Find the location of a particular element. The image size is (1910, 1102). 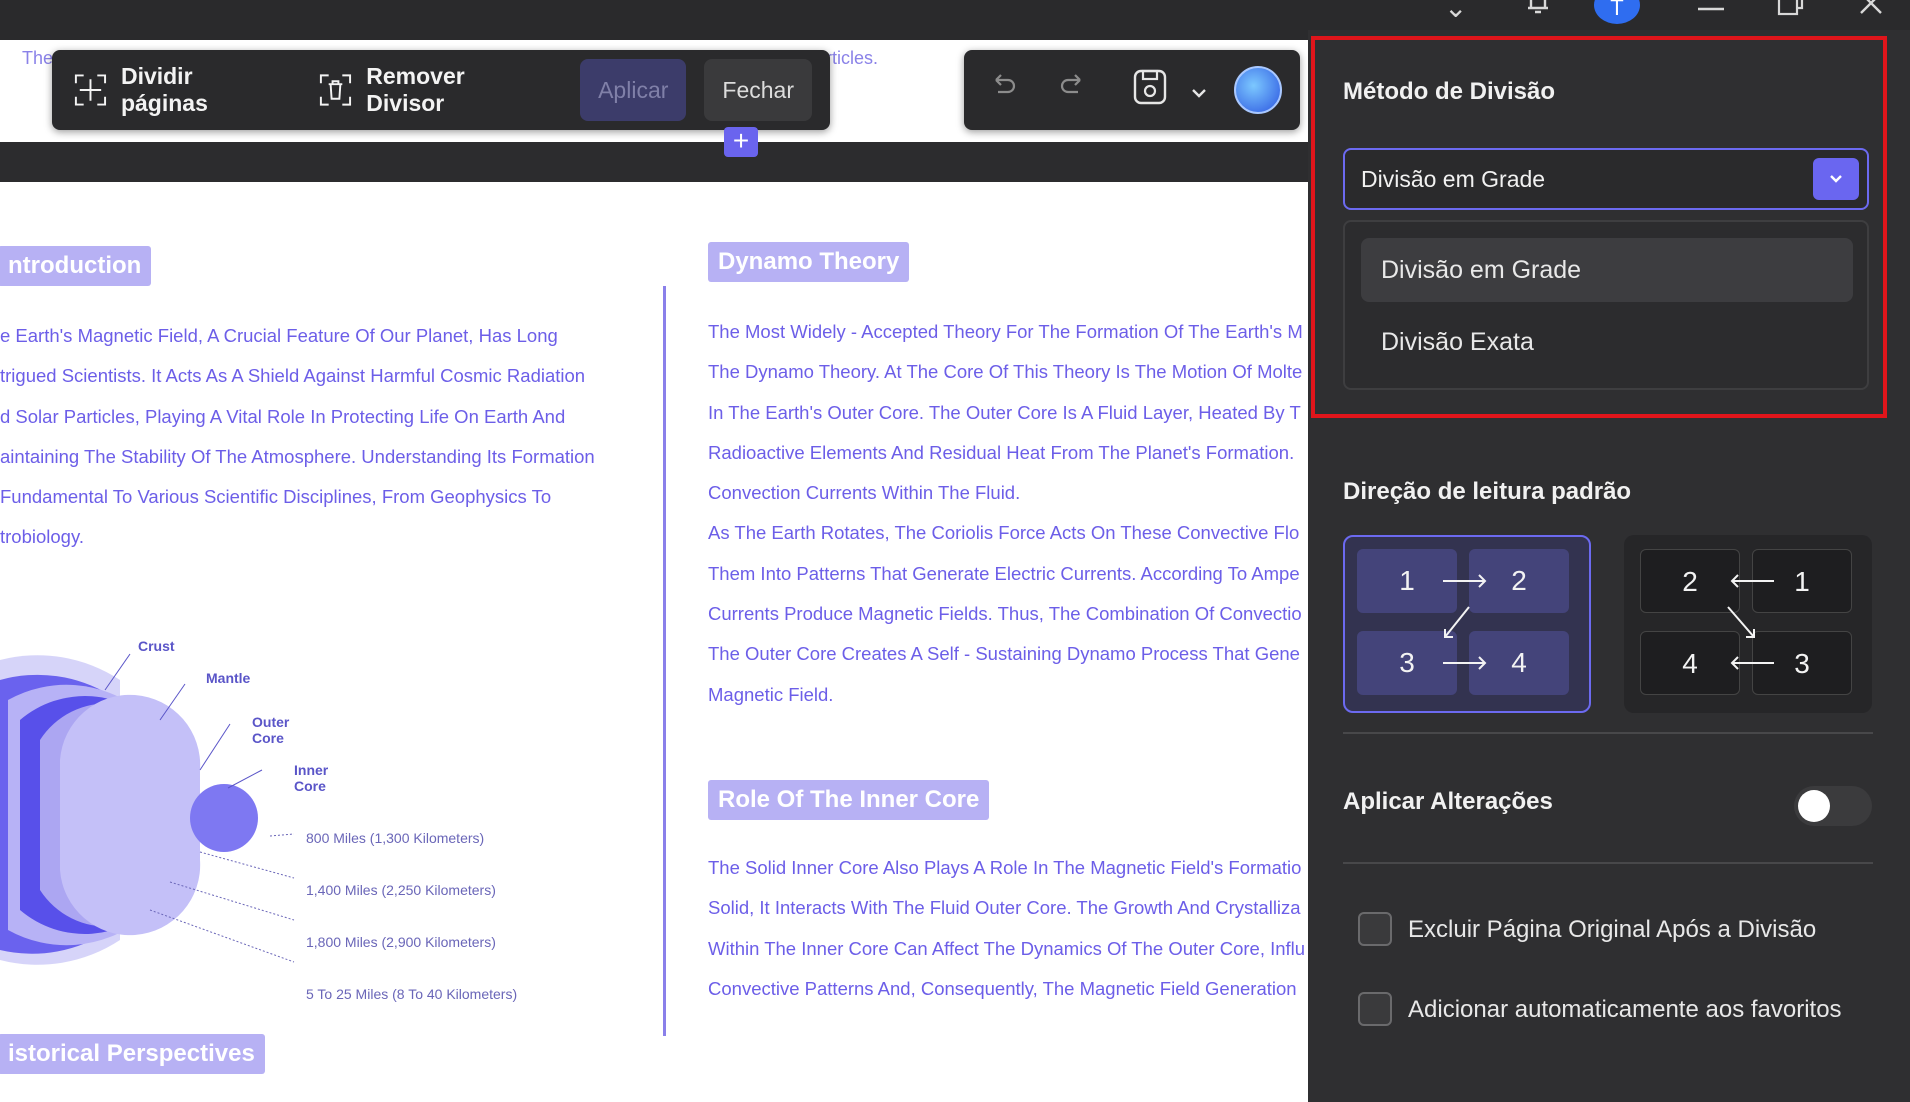

close-button: Fechar is located at coordinates (758, 90).